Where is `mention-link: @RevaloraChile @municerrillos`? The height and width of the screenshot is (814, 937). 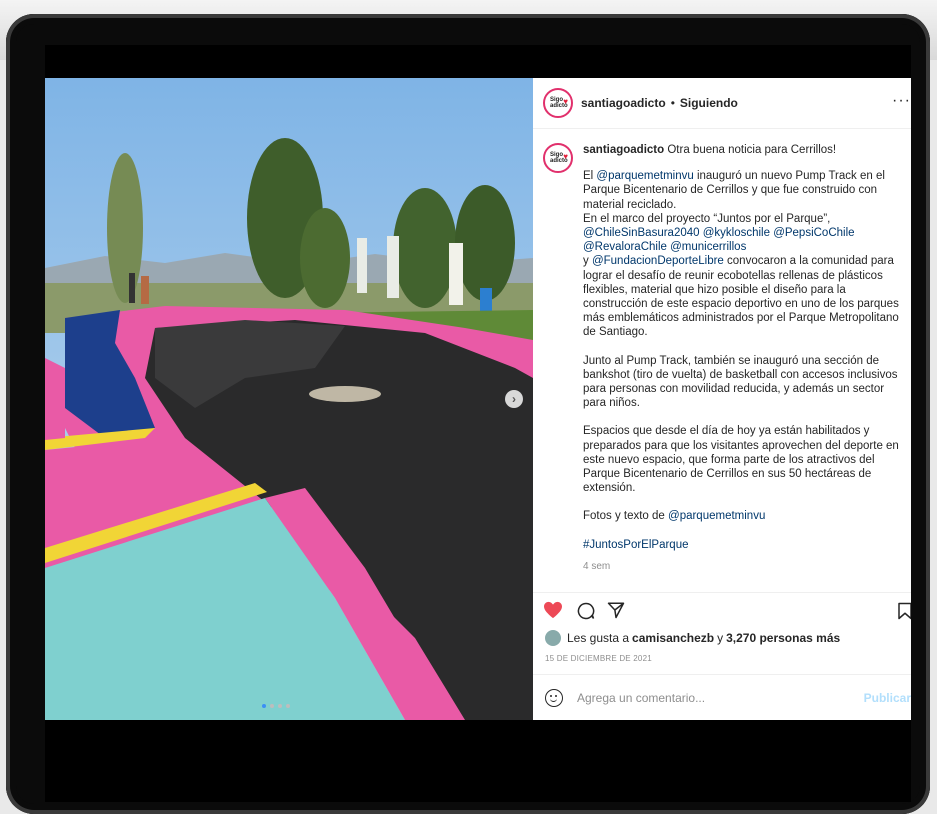
mention-link: @RevaloraChile @municerrillos is located at coordinates (664, 247).